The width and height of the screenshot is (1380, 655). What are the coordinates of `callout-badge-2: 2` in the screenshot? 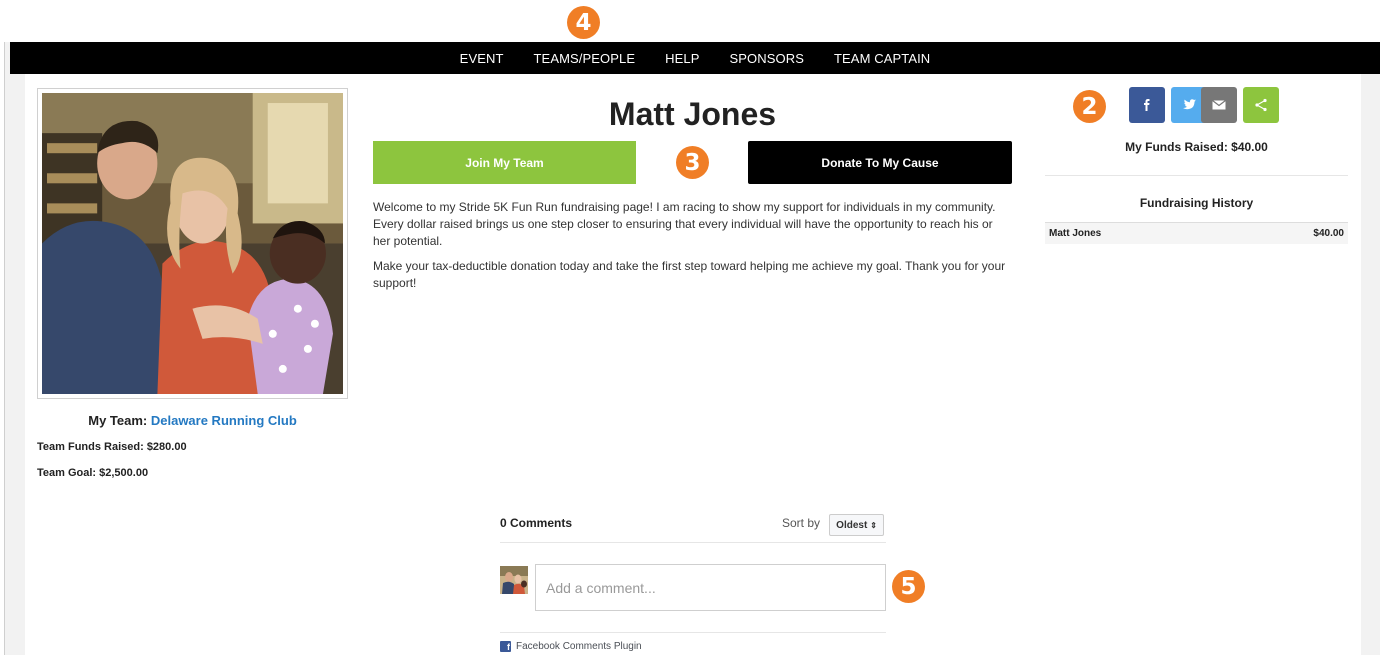 It's located at (1089, 106).